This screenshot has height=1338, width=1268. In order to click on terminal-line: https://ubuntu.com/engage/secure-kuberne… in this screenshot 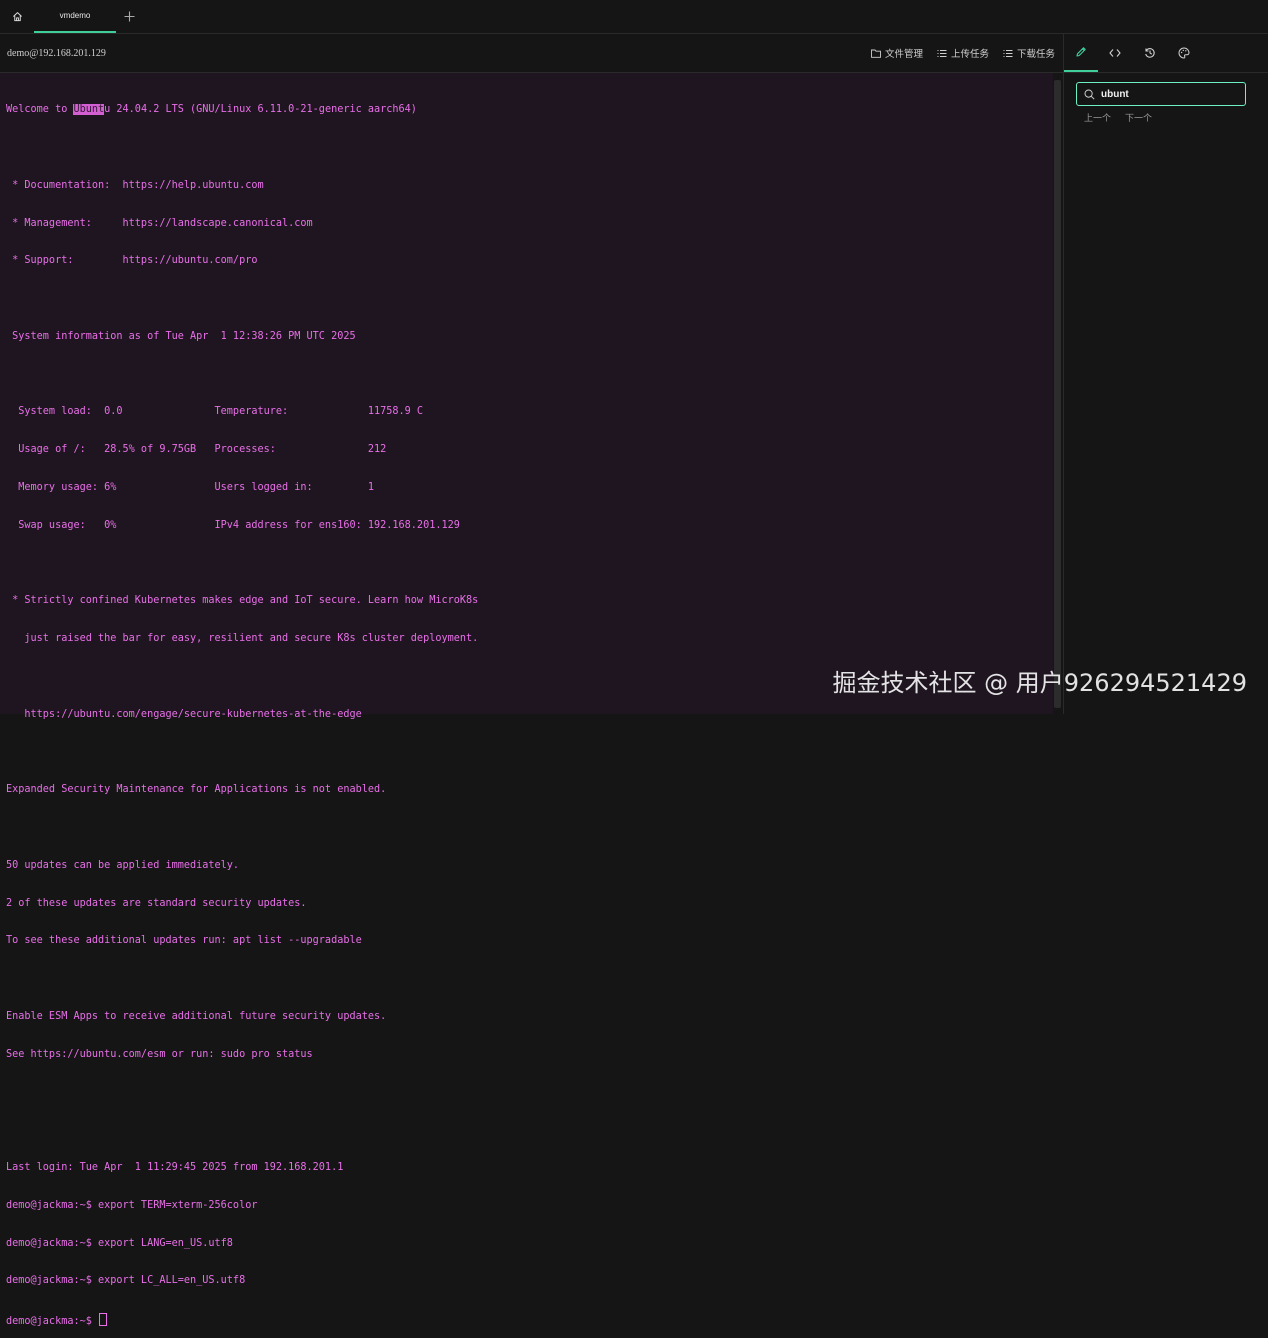, I will do `click(184, 714)`.